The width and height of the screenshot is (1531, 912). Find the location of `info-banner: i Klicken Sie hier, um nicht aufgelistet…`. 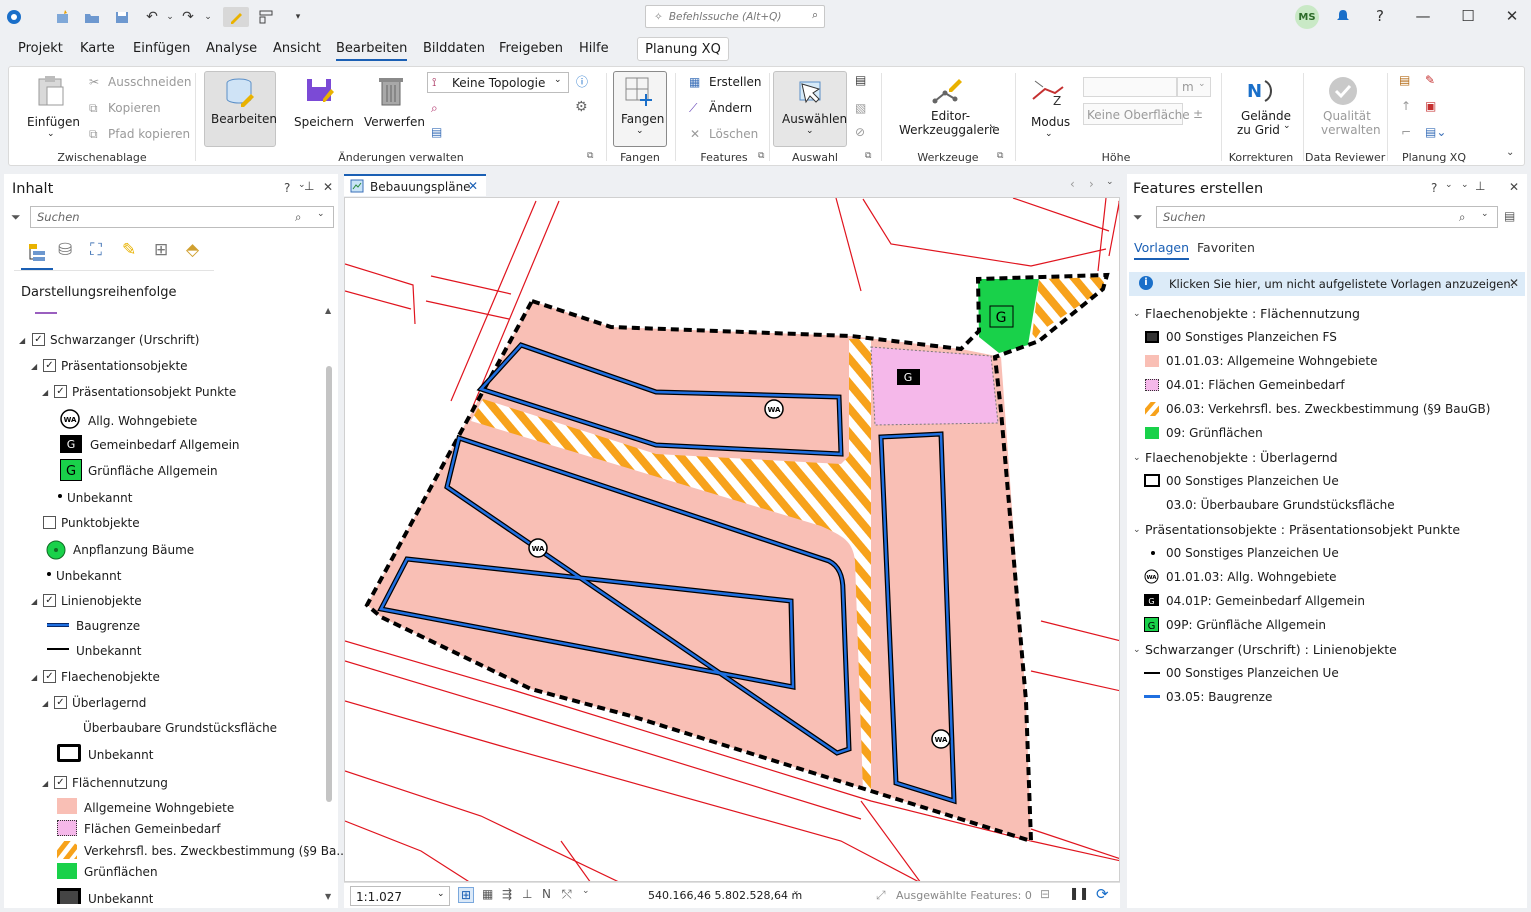

info-banner: i Klicken Sie hier, um nicht aufgelistet… is located at coordinates (1327, 284).